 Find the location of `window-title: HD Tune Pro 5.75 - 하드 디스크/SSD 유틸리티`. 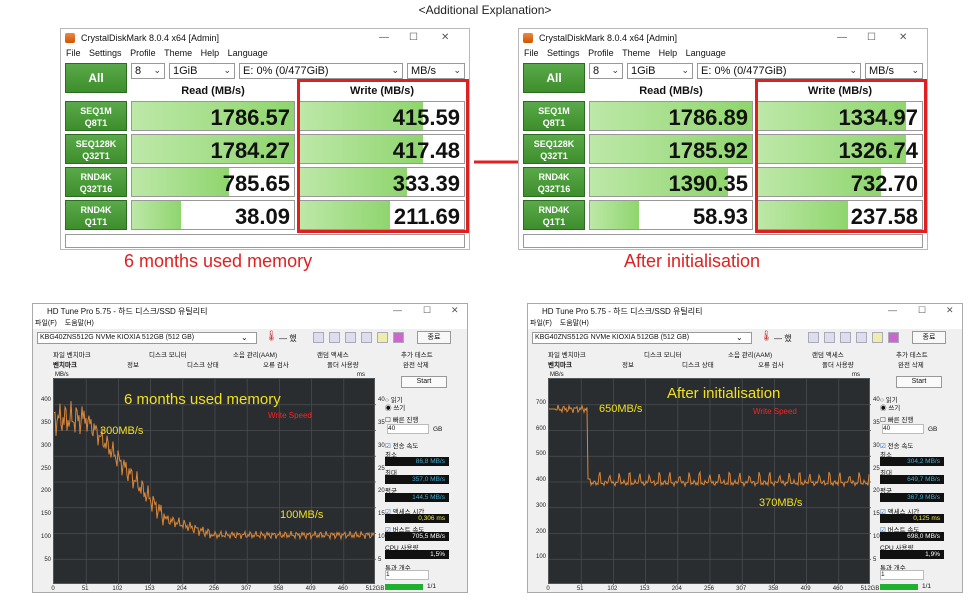

window-title: HD Tune Pro 5.75 - 하드 디스크/SSD 유틸리티 is located at coordinates (127, 311).